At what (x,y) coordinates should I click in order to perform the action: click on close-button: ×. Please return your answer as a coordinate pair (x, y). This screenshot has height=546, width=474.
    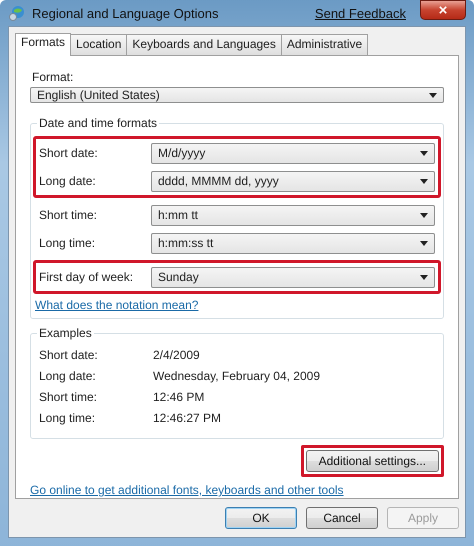
    Looking at the image, I should click on (443, 10).